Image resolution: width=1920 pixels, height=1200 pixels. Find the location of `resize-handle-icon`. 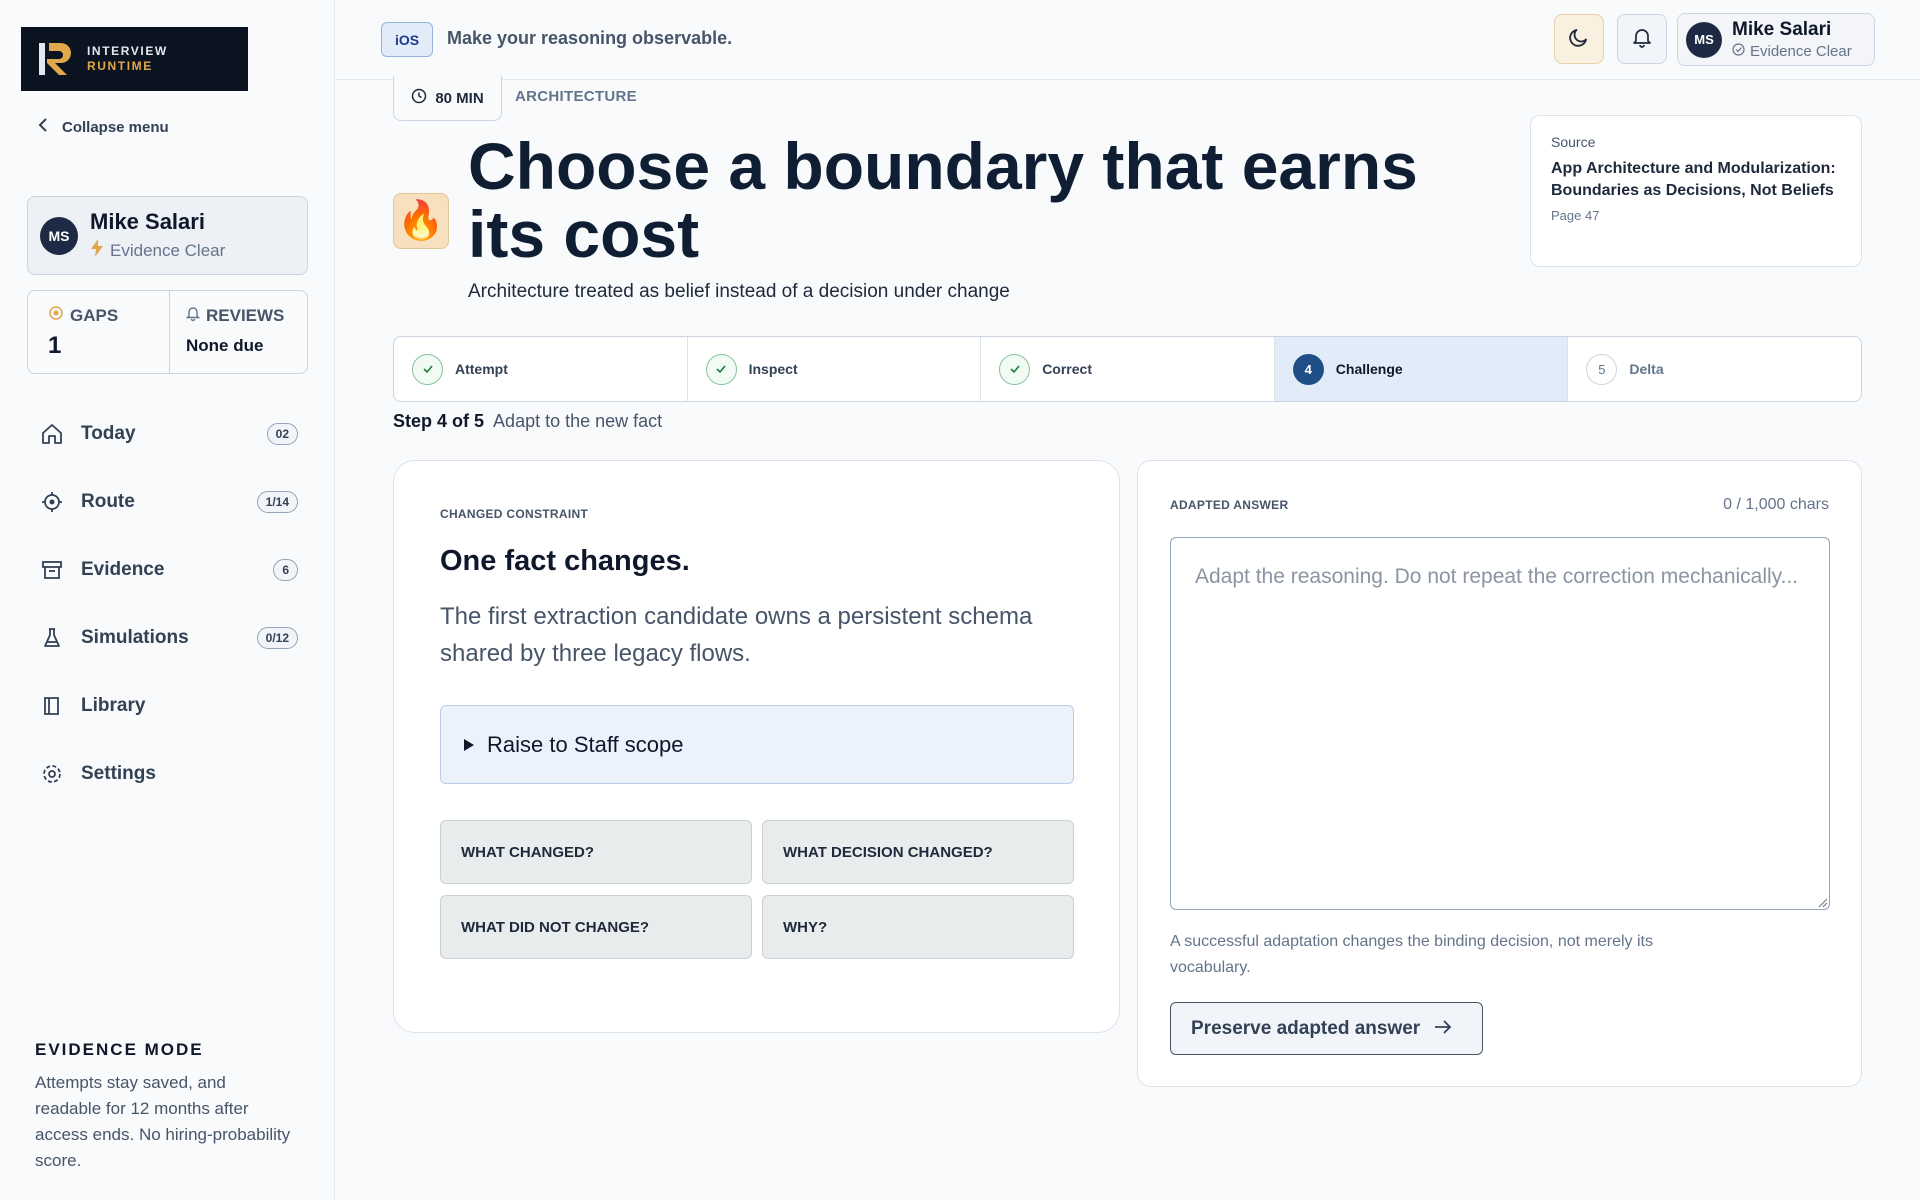

resize-handle-icon is located at coordinates (1823, 901).